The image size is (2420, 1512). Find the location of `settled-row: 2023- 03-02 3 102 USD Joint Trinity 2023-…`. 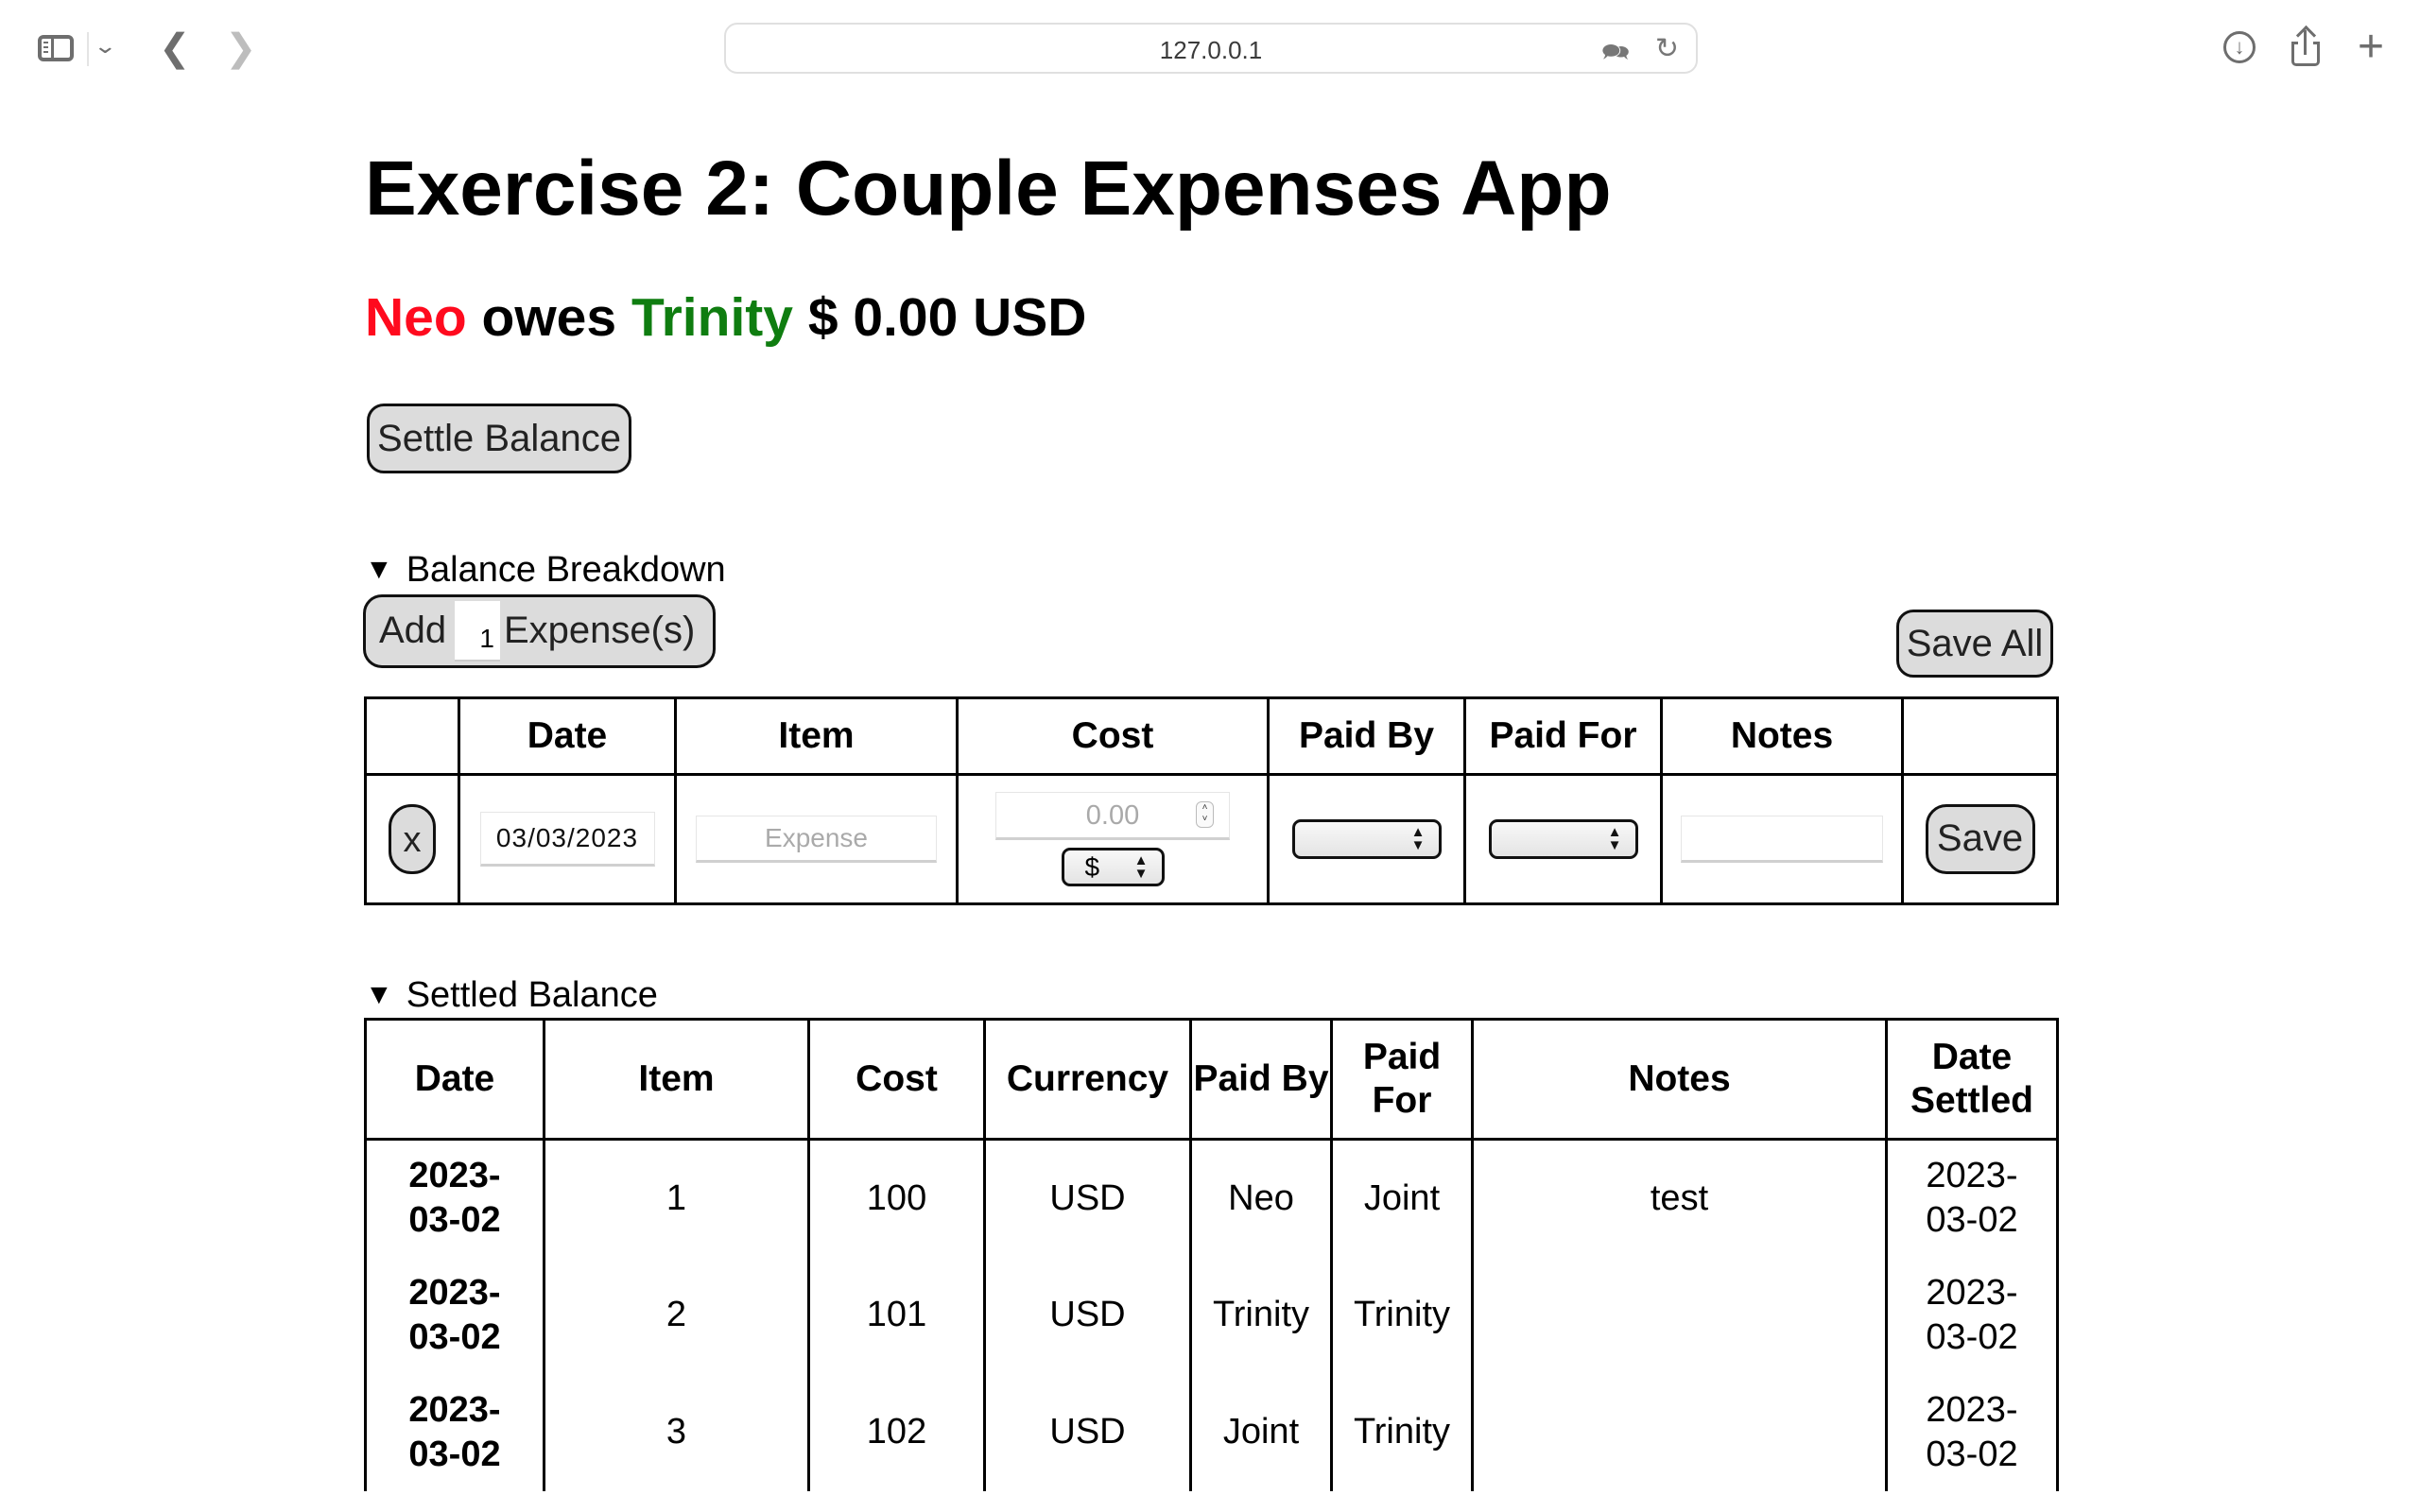

settled-row: 2023- 03-02 3 102 USD Joint Trinity 2023-… is located at coordinates (1211, 1432).